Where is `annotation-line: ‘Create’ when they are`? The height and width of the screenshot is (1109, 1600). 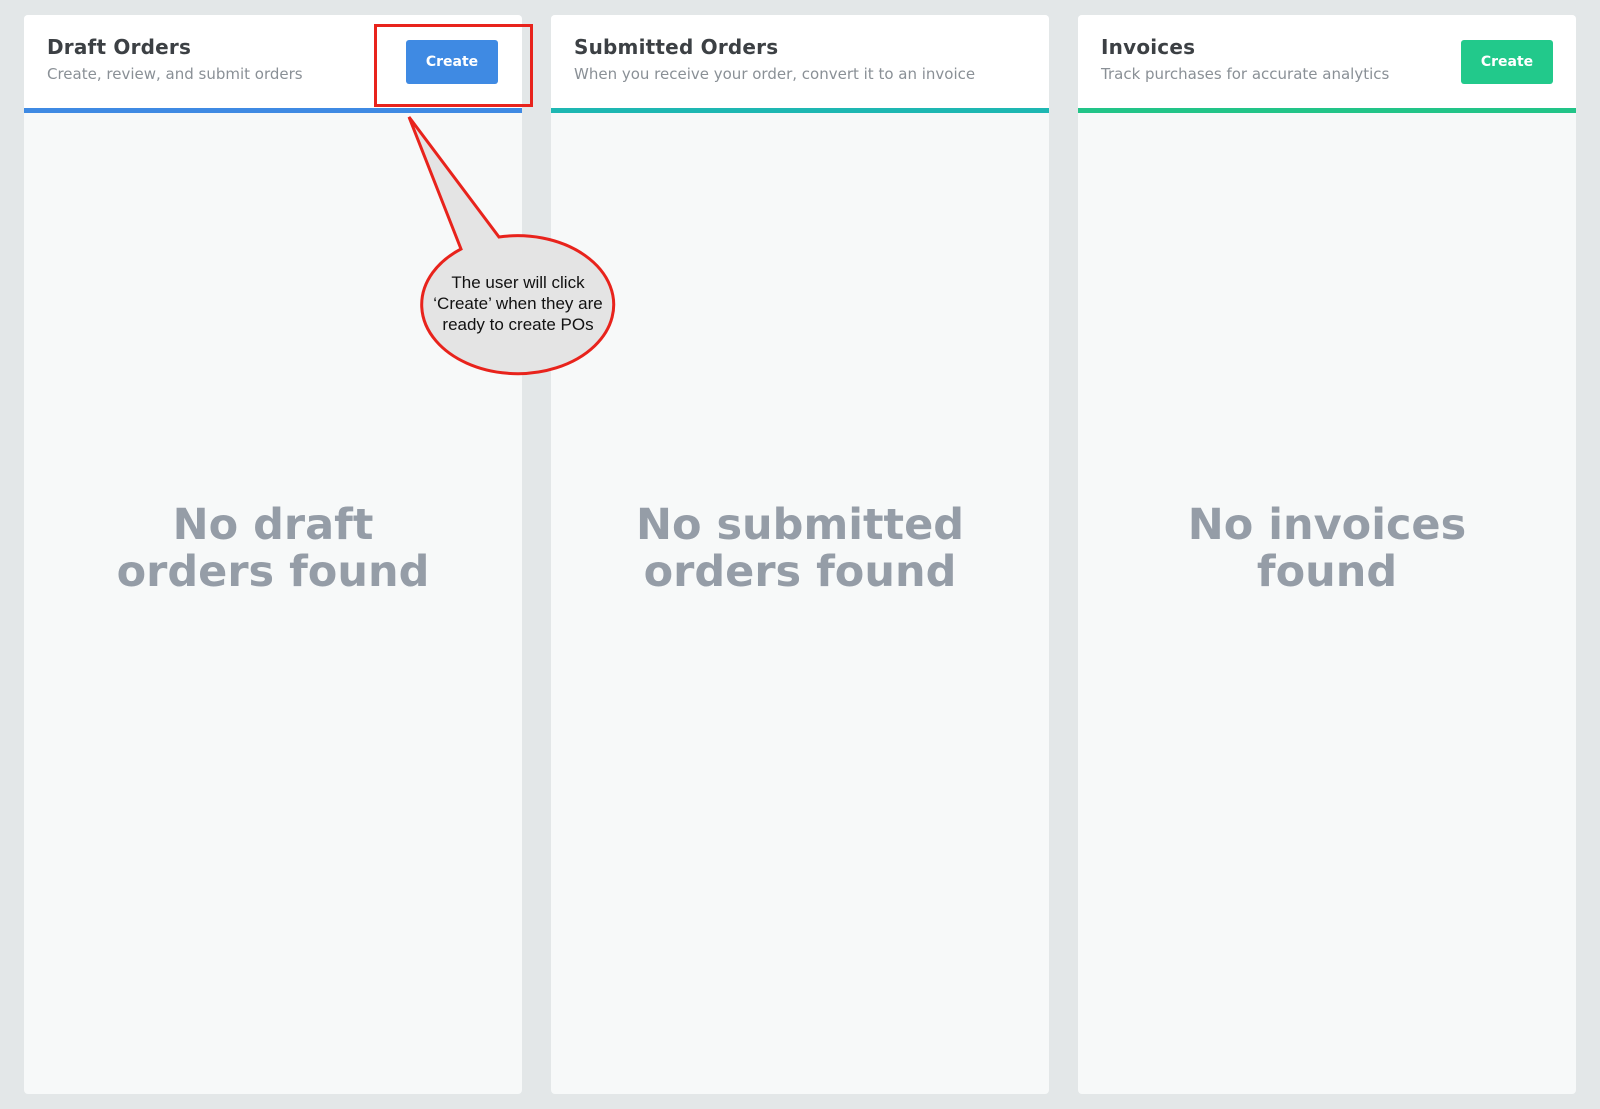 annotation-line: ‘Create’ when they are is located at coordinates (518, 303).